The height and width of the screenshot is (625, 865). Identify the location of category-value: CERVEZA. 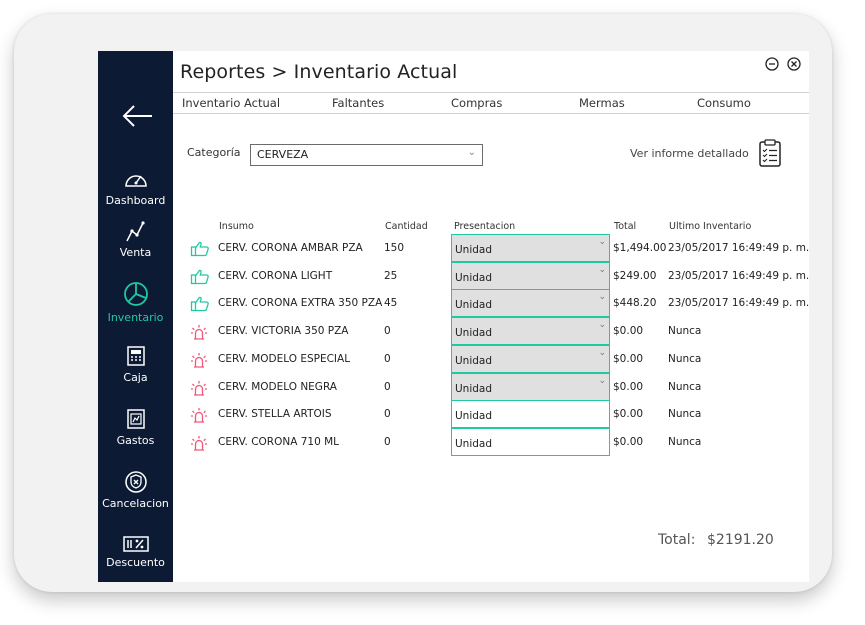
(283, 154).